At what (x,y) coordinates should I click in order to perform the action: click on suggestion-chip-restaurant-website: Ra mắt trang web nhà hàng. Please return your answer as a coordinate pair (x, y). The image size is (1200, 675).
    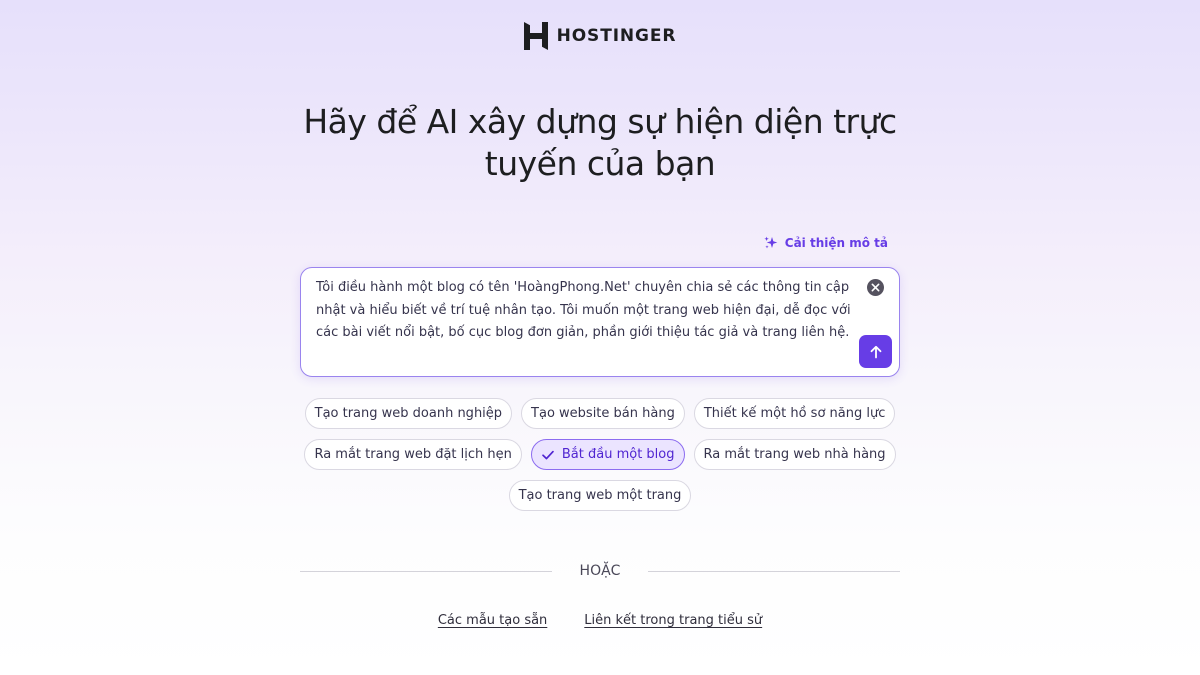
    Looking at the image, I should click on (794, 454).